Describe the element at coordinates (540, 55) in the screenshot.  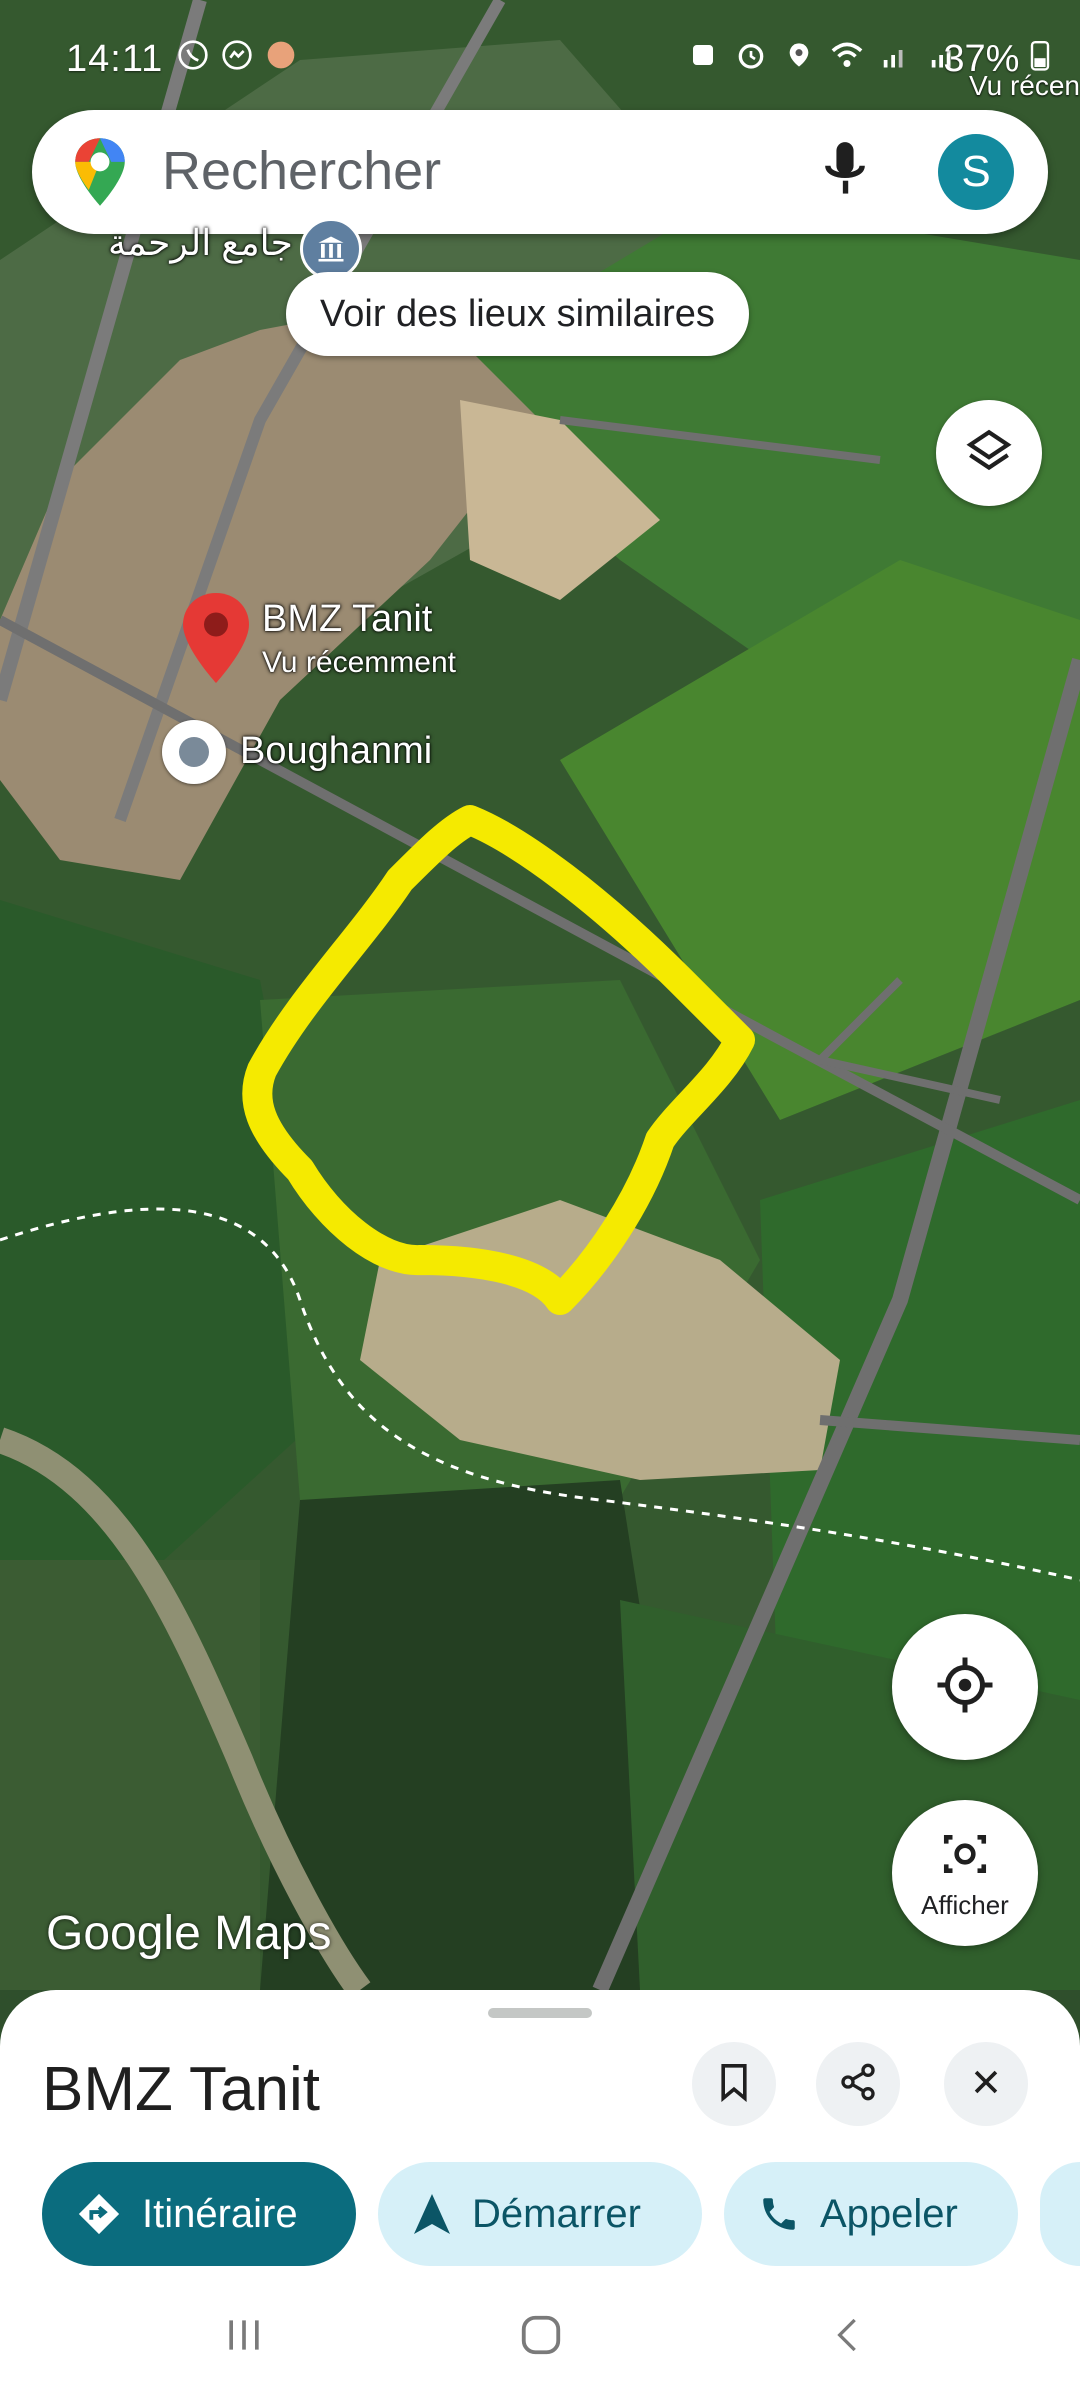
I see `status-bar: 14:11 37% Vu récen` at that location.